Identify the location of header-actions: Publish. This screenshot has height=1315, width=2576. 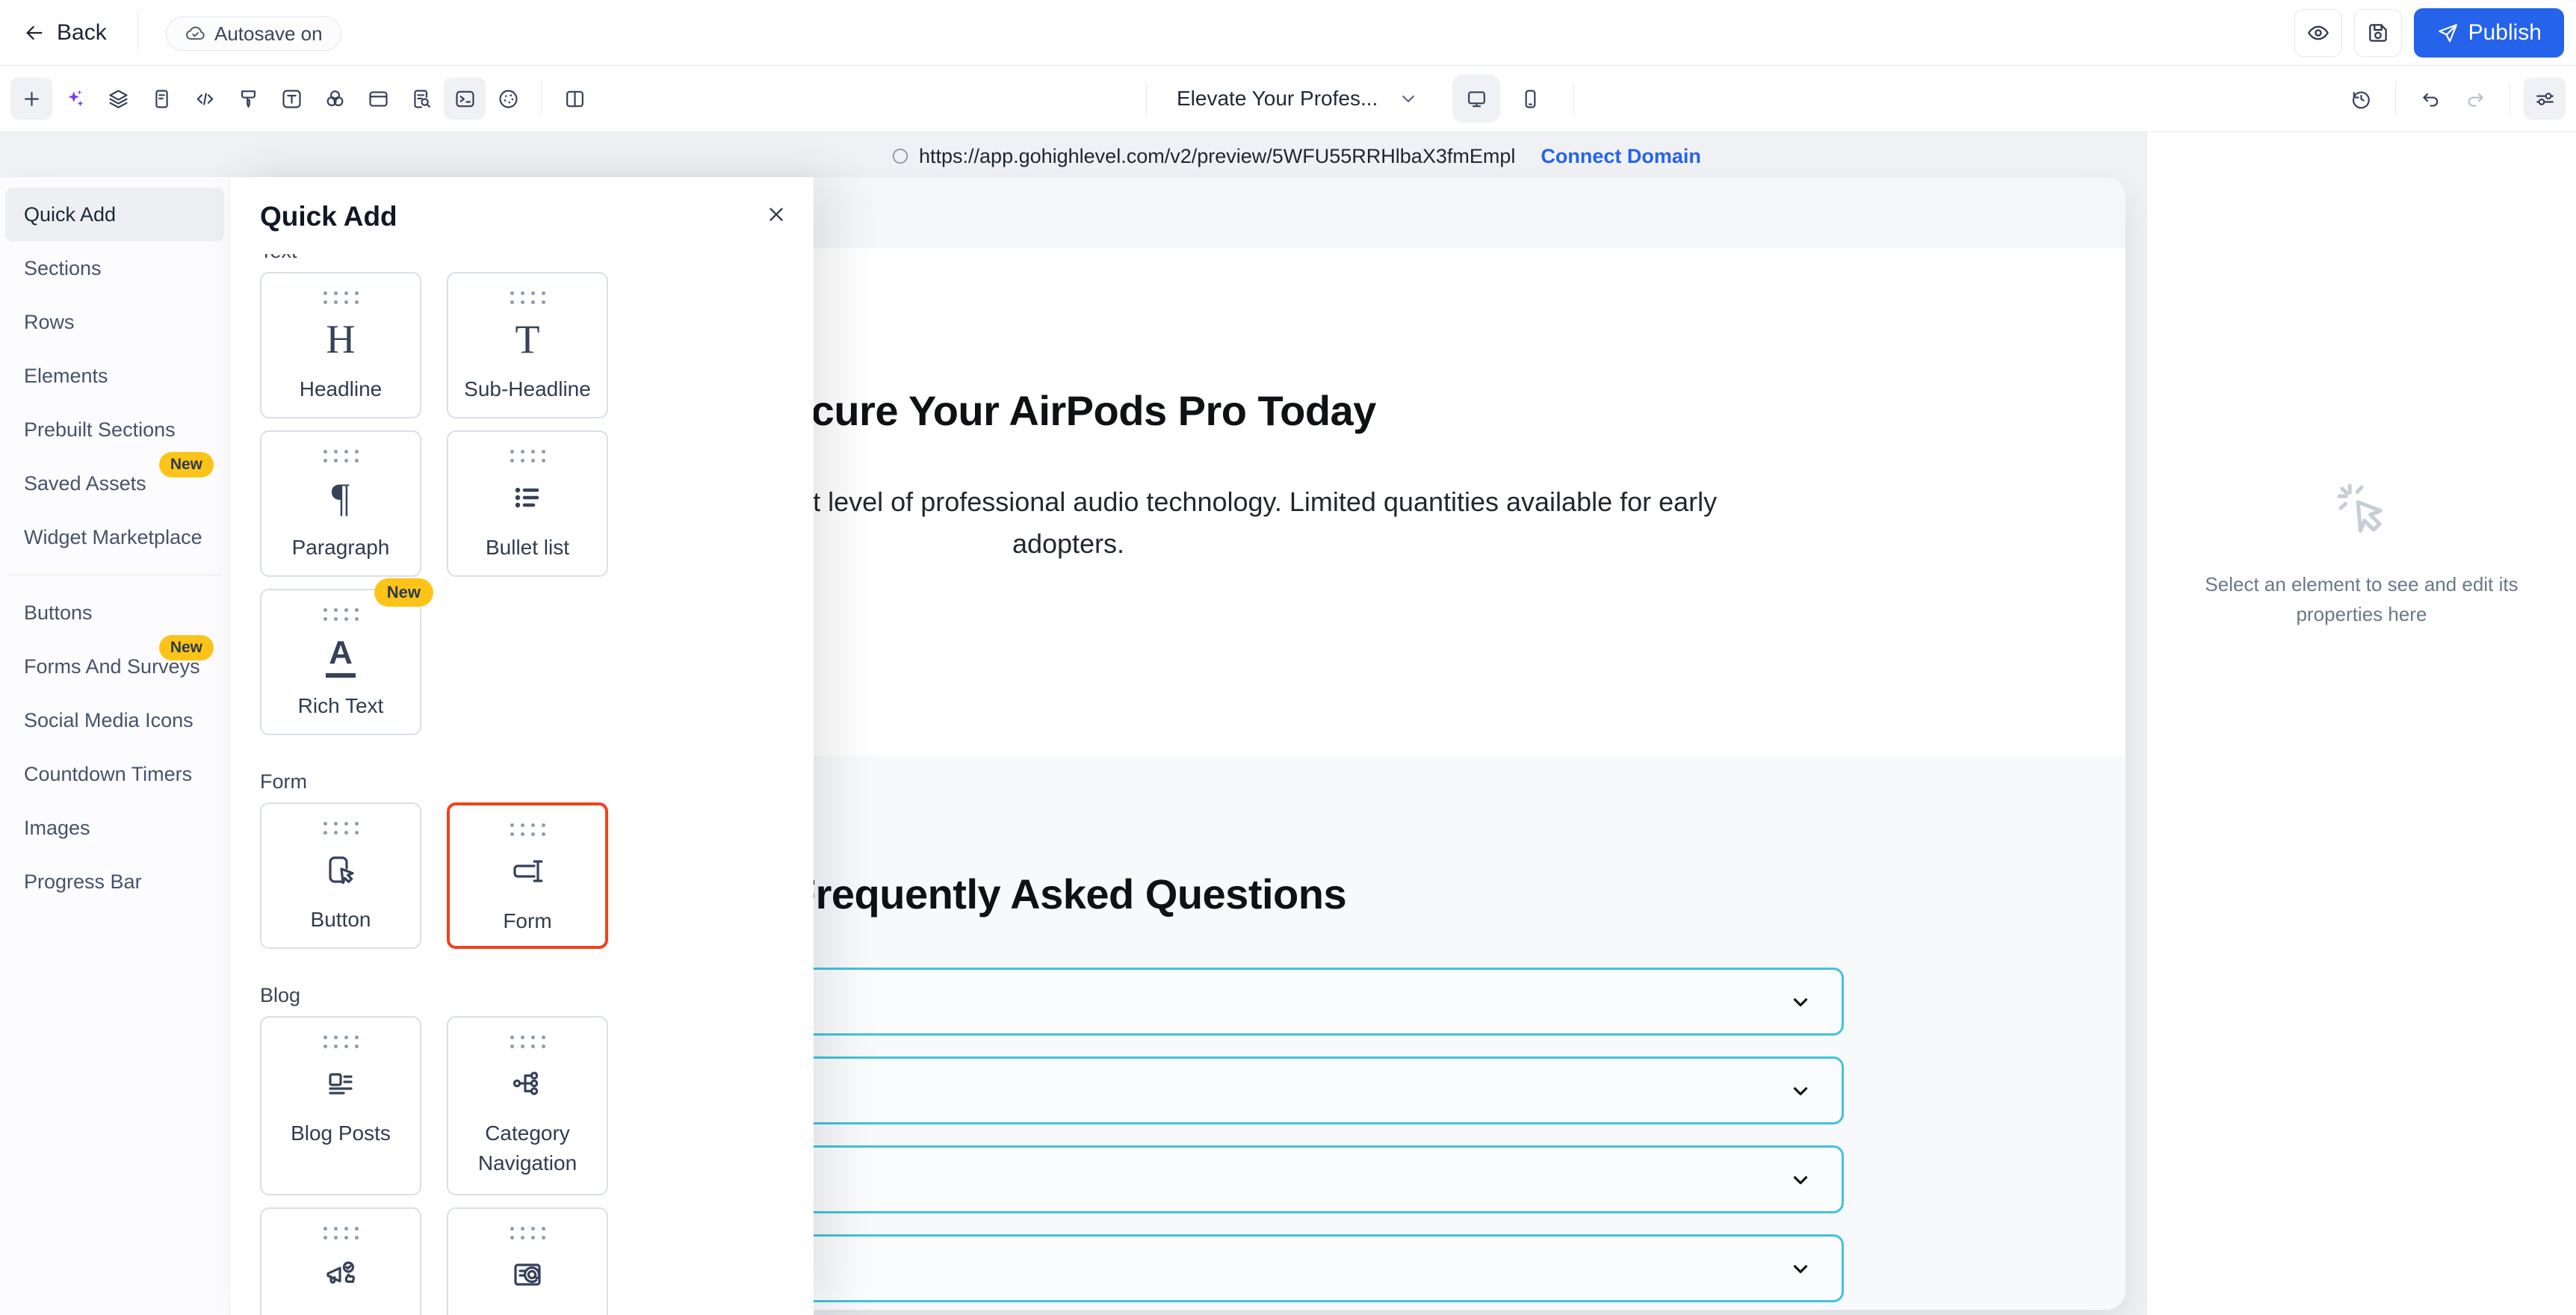
(2429, 32).